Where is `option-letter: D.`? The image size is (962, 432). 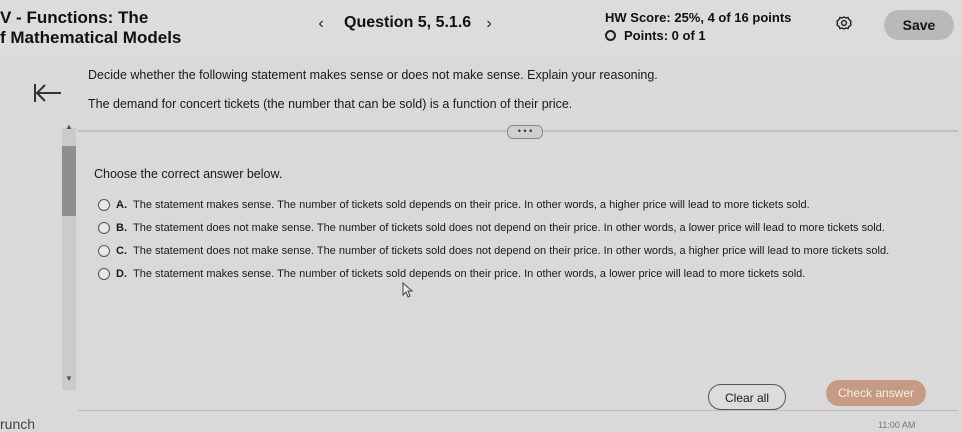
option-letter: D. is located at coordinates (121, 274).